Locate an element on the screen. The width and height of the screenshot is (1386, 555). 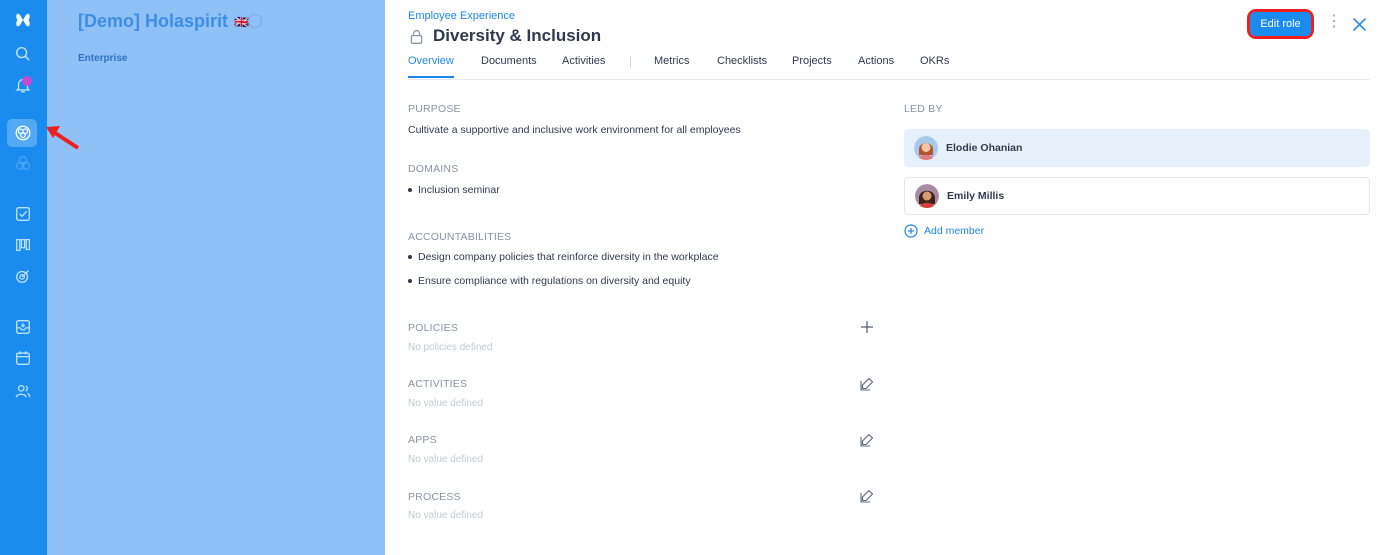
title-row: Diversity & Inclusion is located at coordinates (504, 36).